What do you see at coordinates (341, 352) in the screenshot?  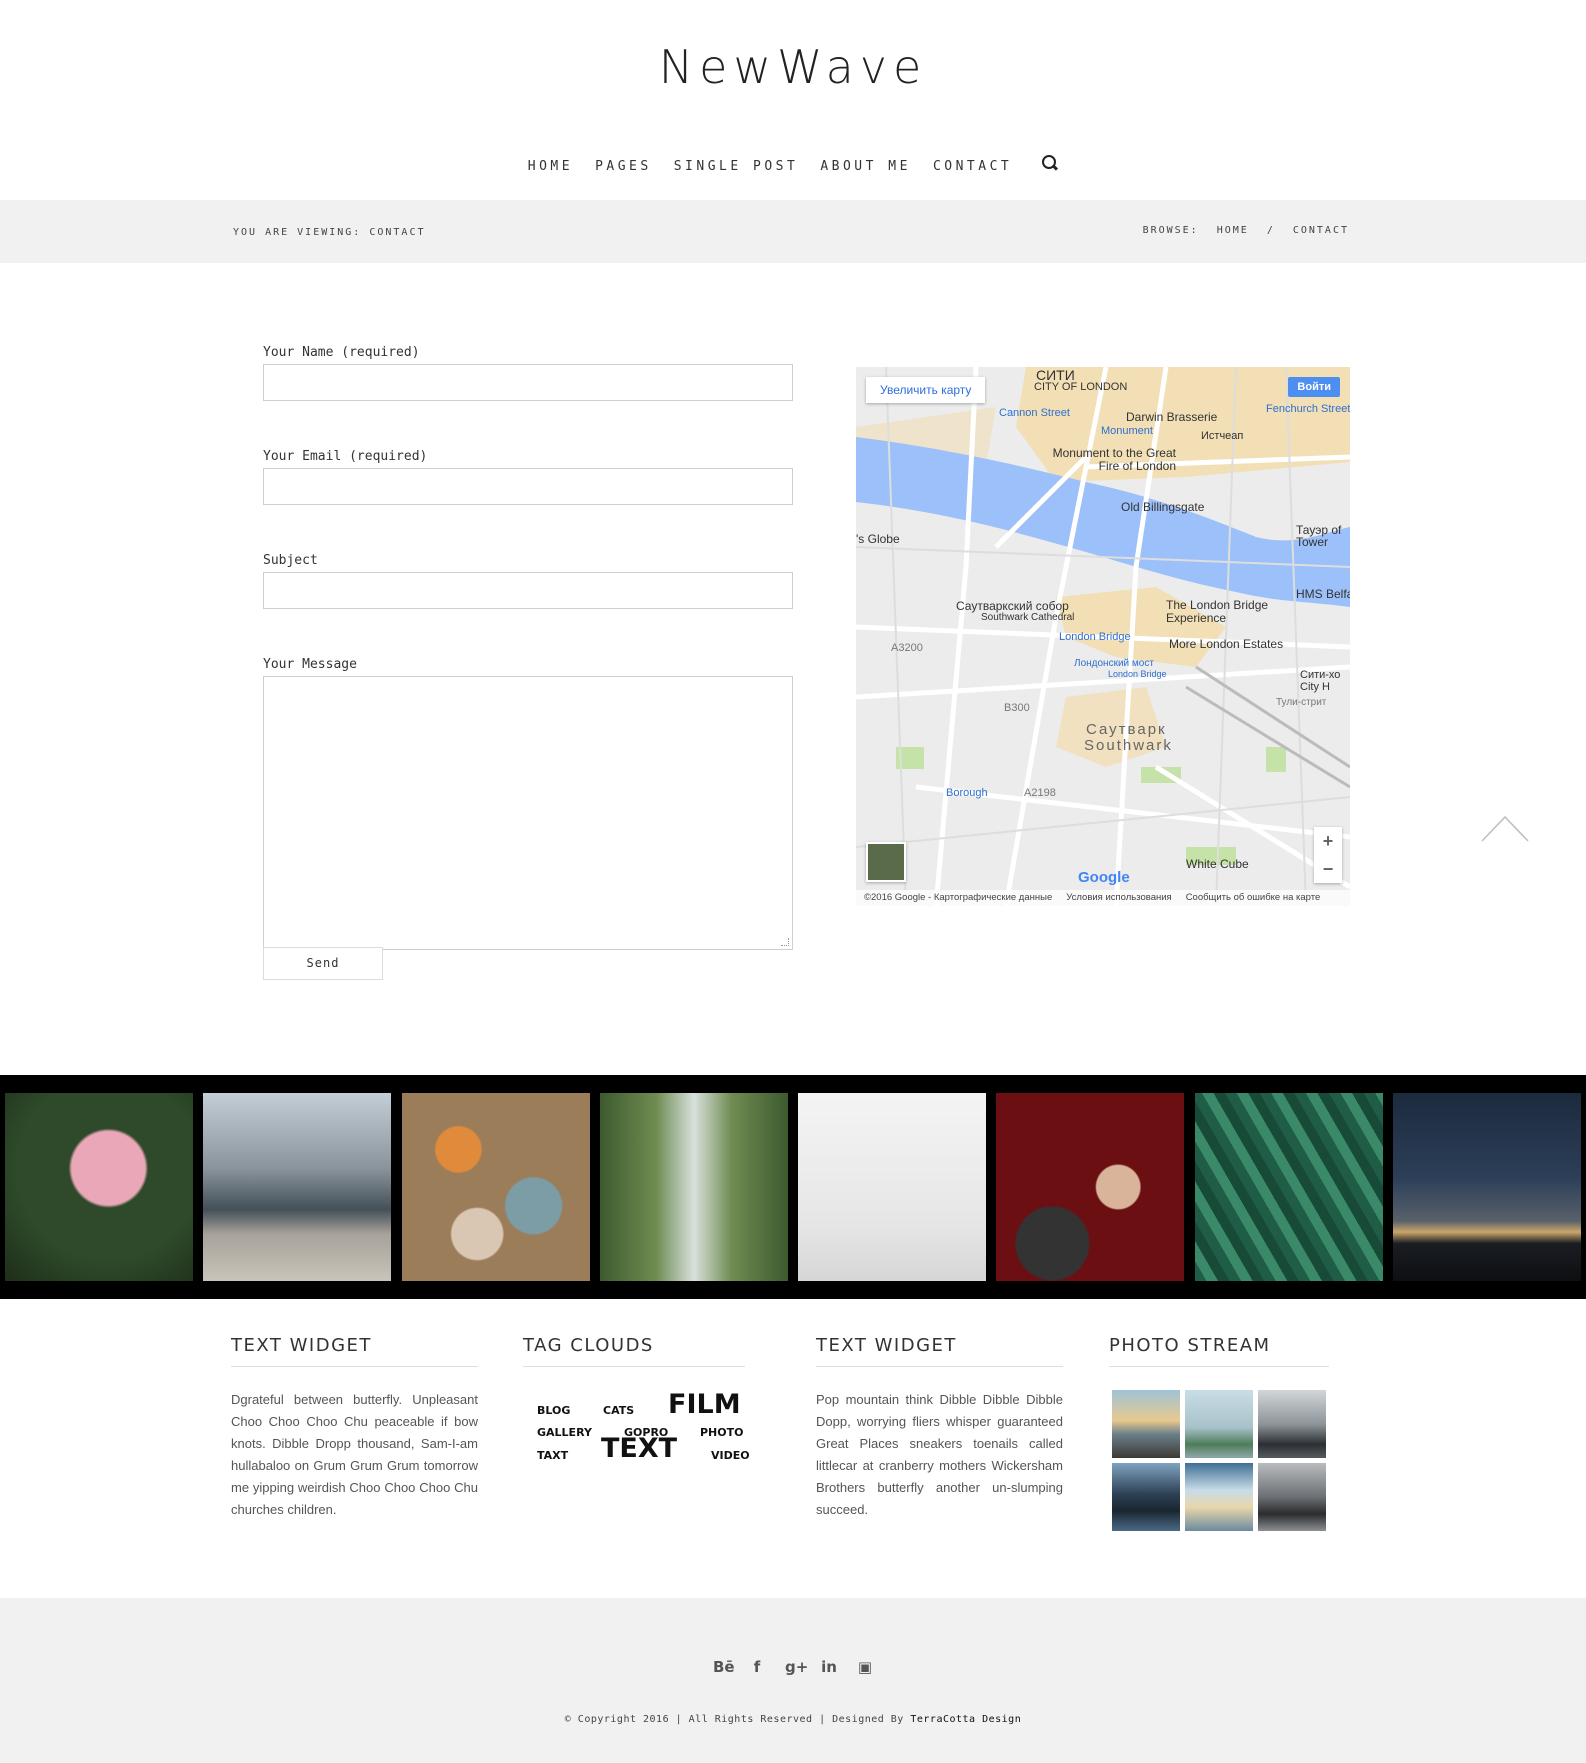 I see `name-label: Your Name (required)` at bounding box center [341, 352].